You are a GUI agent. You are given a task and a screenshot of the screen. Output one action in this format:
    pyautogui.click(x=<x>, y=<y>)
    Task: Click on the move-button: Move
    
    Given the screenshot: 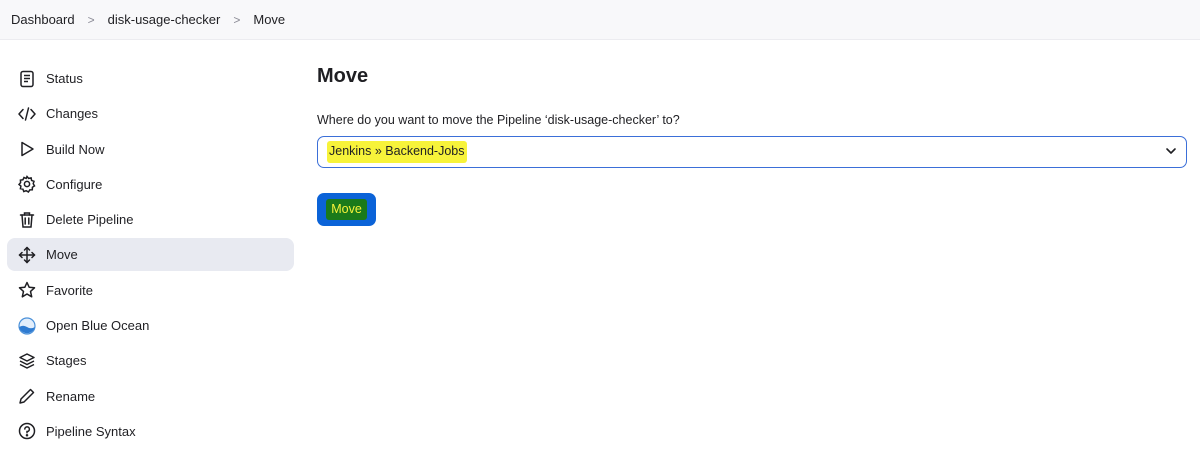 What is the action you would take?
    pyautogui.click(x=346, y=209)
    